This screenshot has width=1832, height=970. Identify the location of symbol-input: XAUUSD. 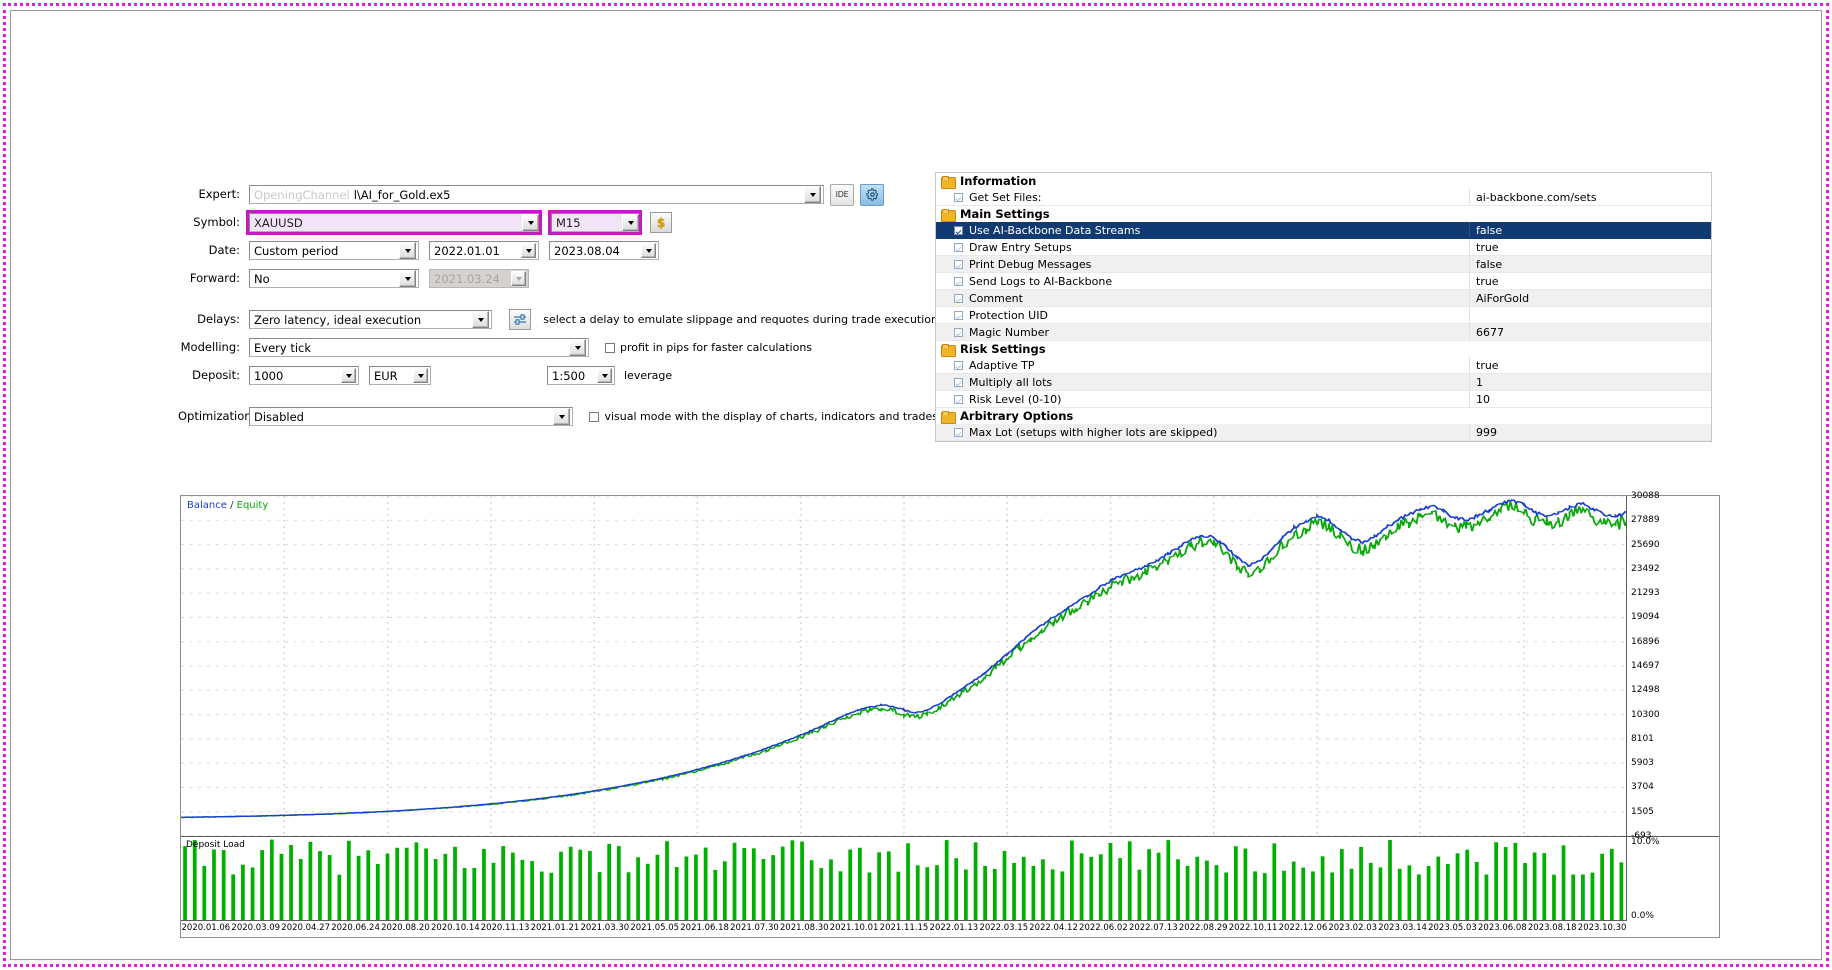
(394, 222).